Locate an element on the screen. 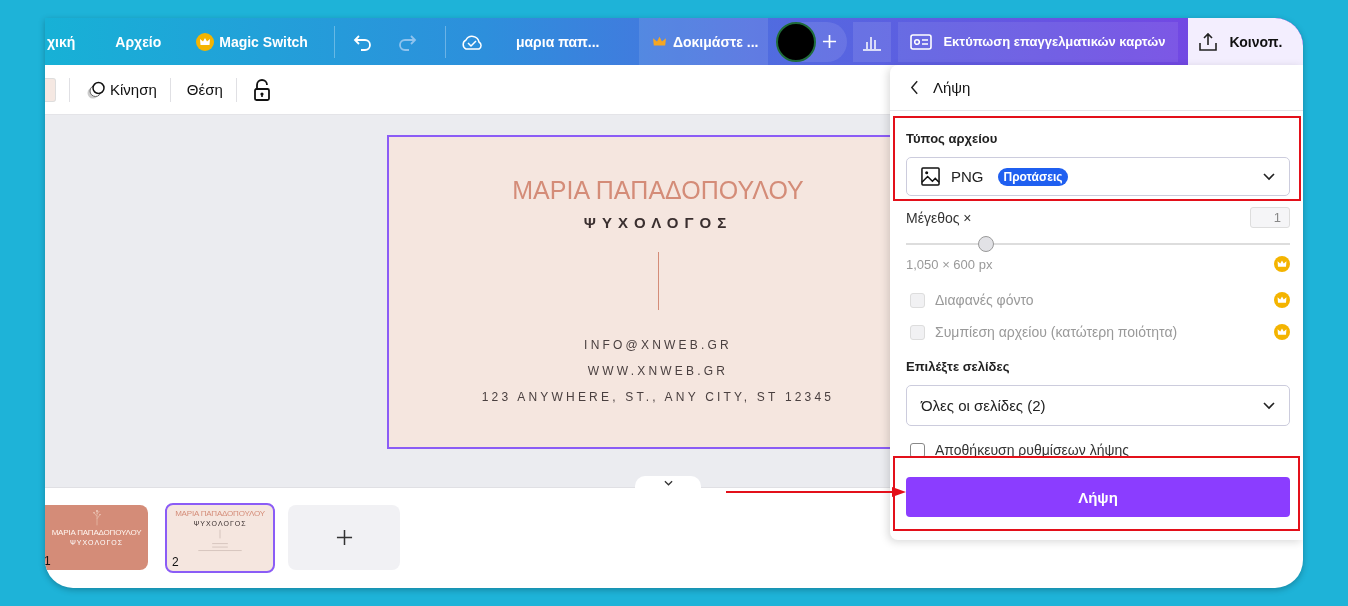 This screenshot has width=1348, height=606. color-swatch is located at coordinates (50, 89).